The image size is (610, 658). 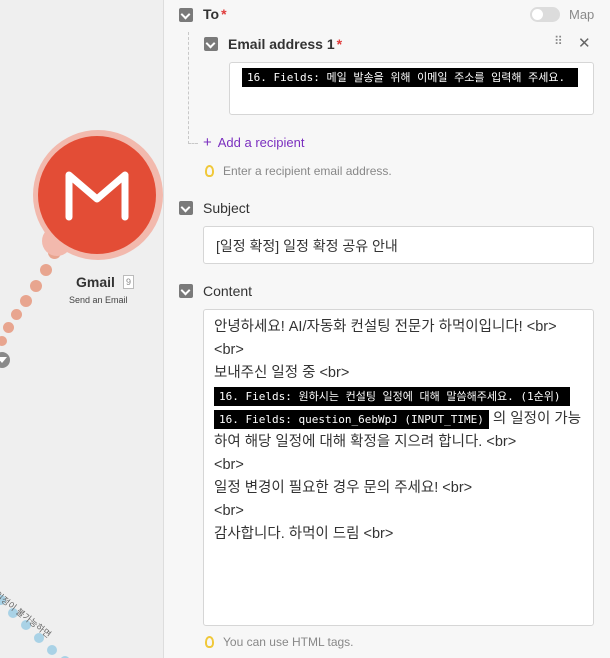 I want to click on module-name: Gmail, so click(x=95, y=282).